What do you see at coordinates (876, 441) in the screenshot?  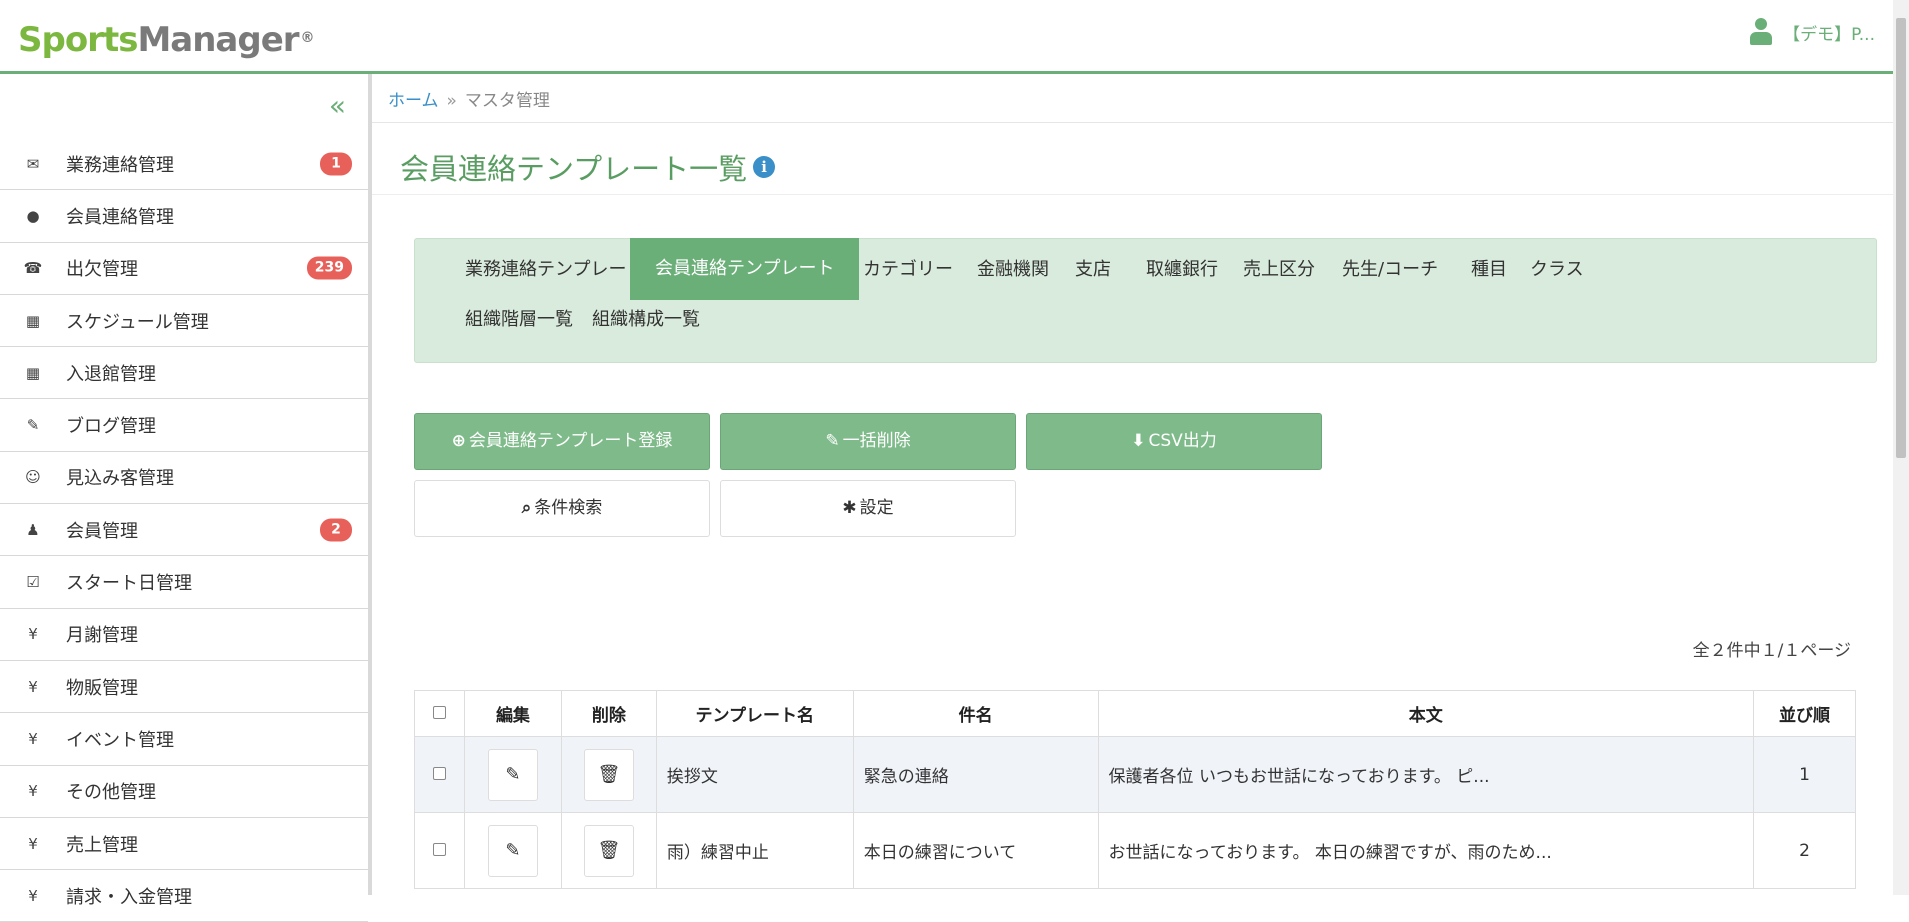 I see `bulk-delete-label: 一括削除` at bounding box center [876, 441].